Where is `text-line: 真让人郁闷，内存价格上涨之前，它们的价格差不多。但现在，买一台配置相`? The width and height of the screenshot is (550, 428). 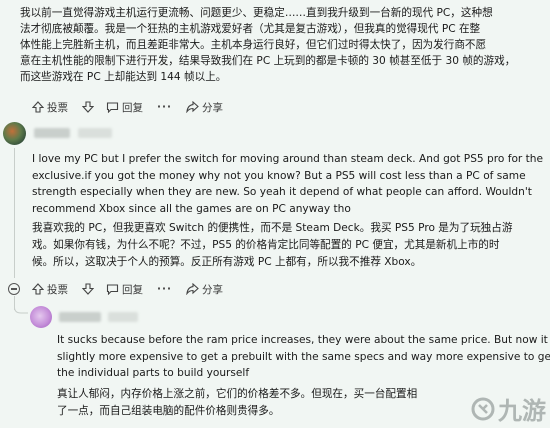 text-line: 真让人郁闷，内存价格上涨之前，它们的价格差不多。但现在，买一台配置相 is located at coordinates (237, 394).